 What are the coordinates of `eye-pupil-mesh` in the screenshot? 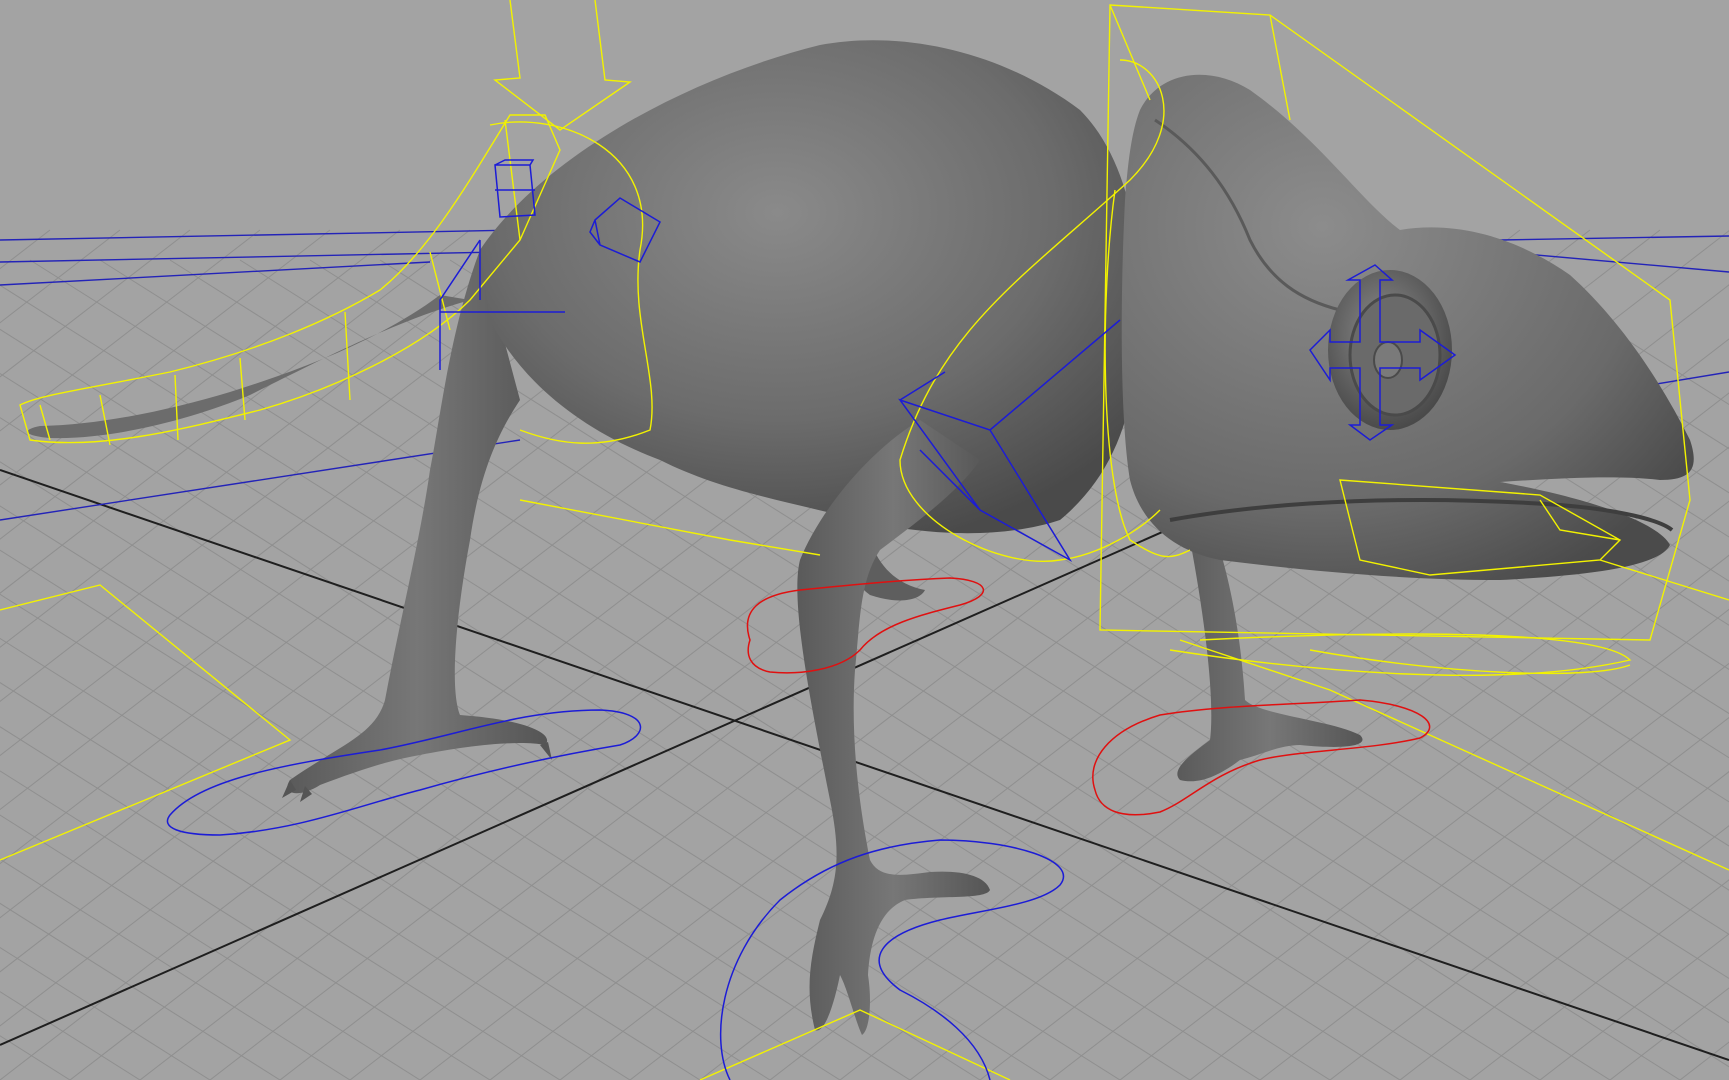 It's located at (1388, 360).